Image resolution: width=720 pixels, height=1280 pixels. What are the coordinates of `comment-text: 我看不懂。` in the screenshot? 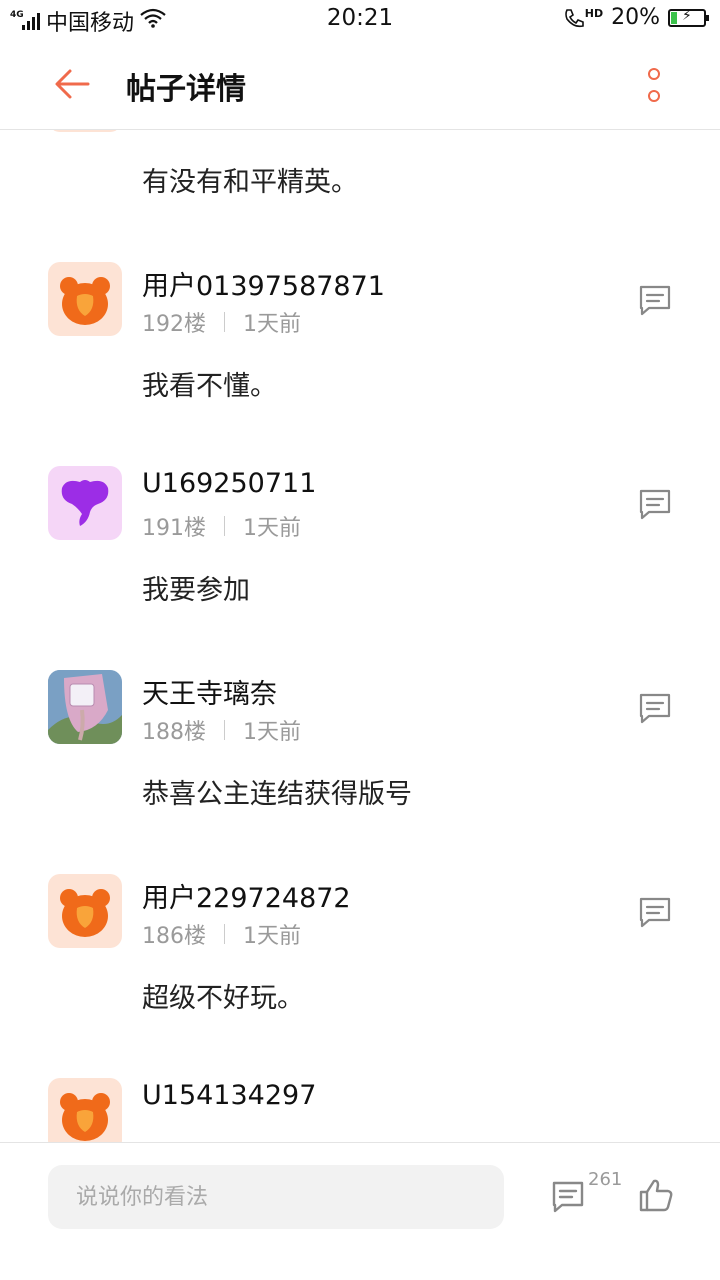 It's located at (209, 386).